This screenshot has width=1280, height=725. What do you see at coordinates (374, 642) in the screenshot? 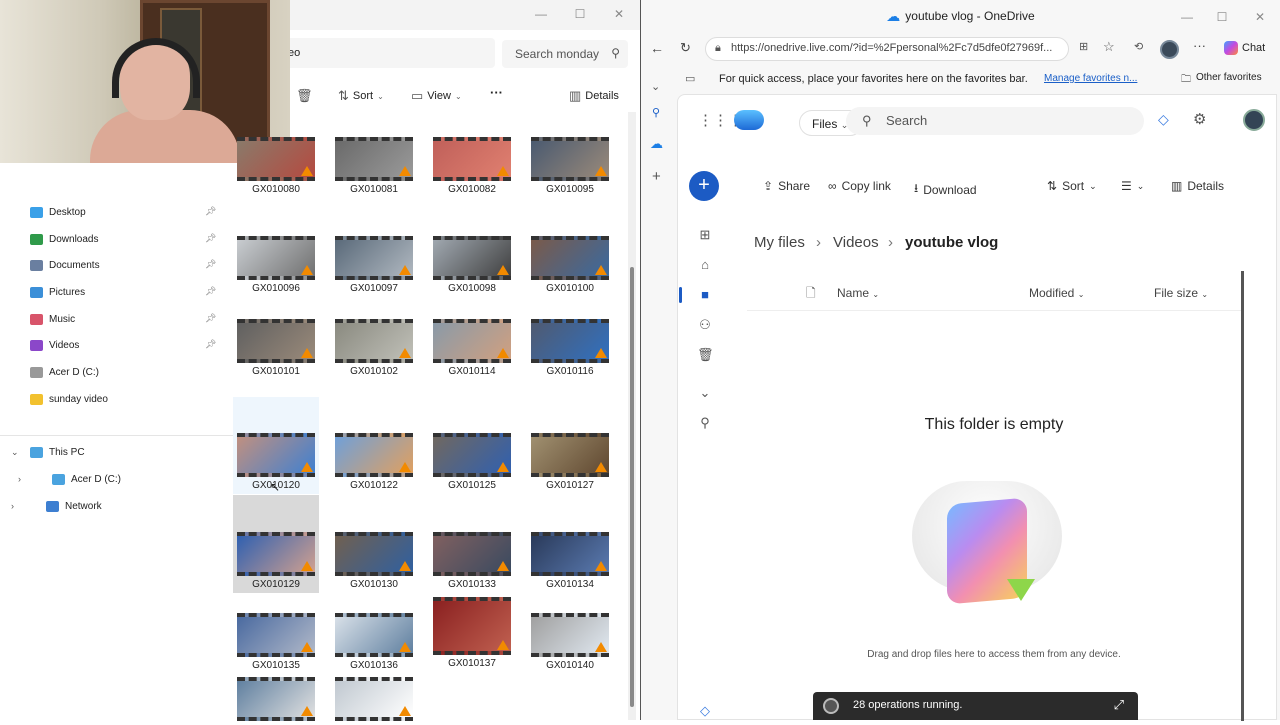
I see `video-file-tile: GX010136` at bounding box center [374, 642].